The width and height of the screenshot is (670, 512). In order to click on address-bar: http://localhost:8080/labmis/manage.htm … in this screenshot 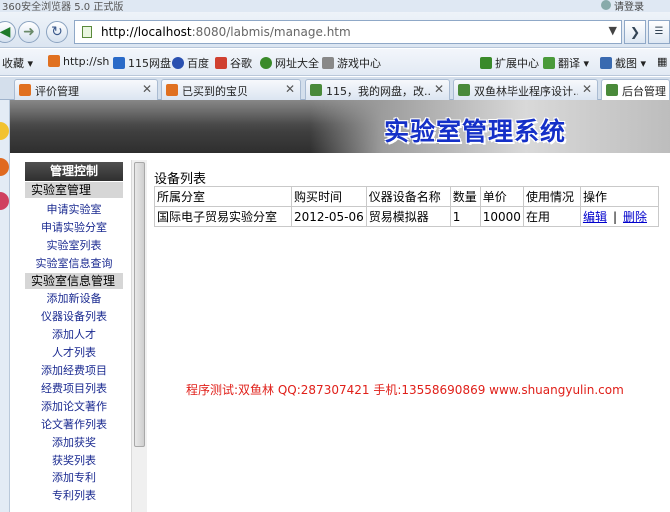, I will do `click(348, 32)`.